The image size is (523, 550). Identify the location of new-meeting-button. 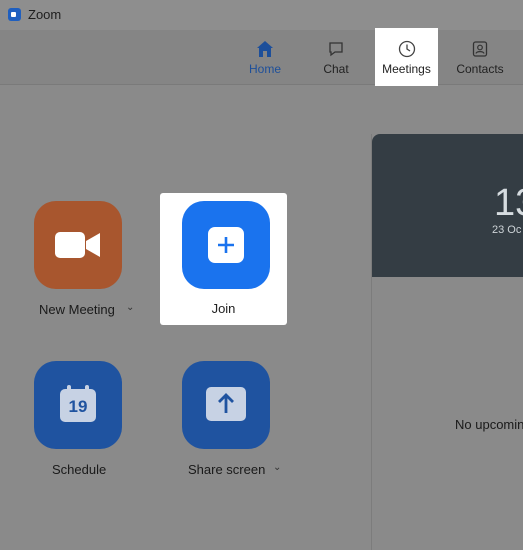
(78, 245).